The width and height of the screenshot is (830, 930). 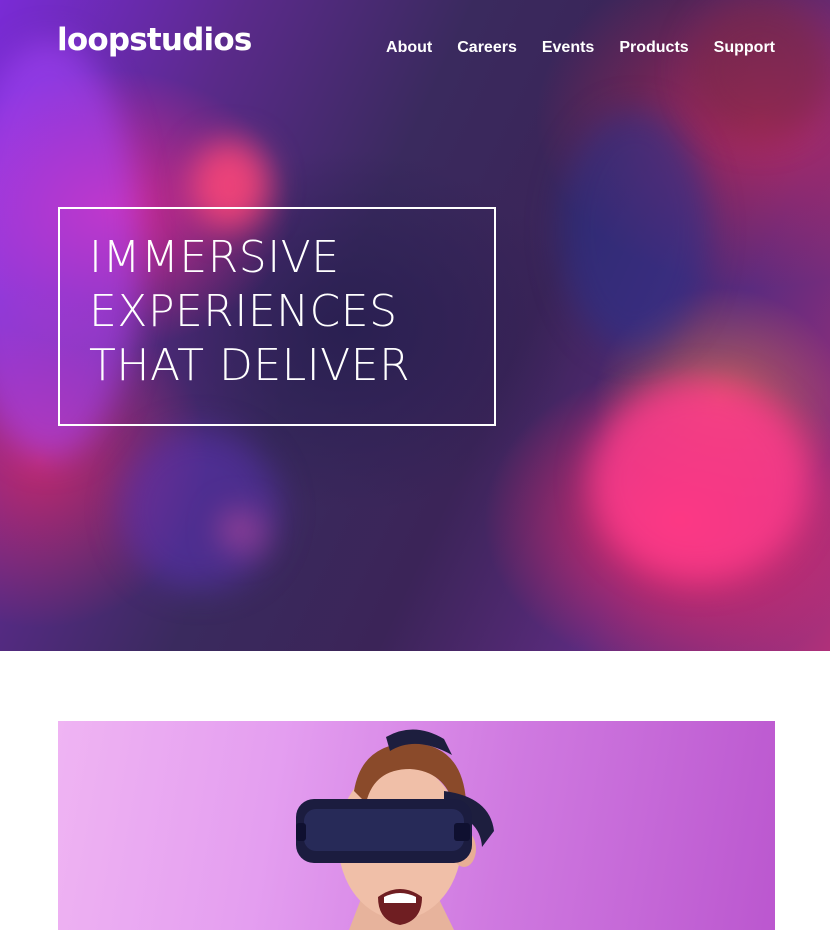 I want to click on hero-headline-line: IMMERSIVE, so click(x=214, y=257).